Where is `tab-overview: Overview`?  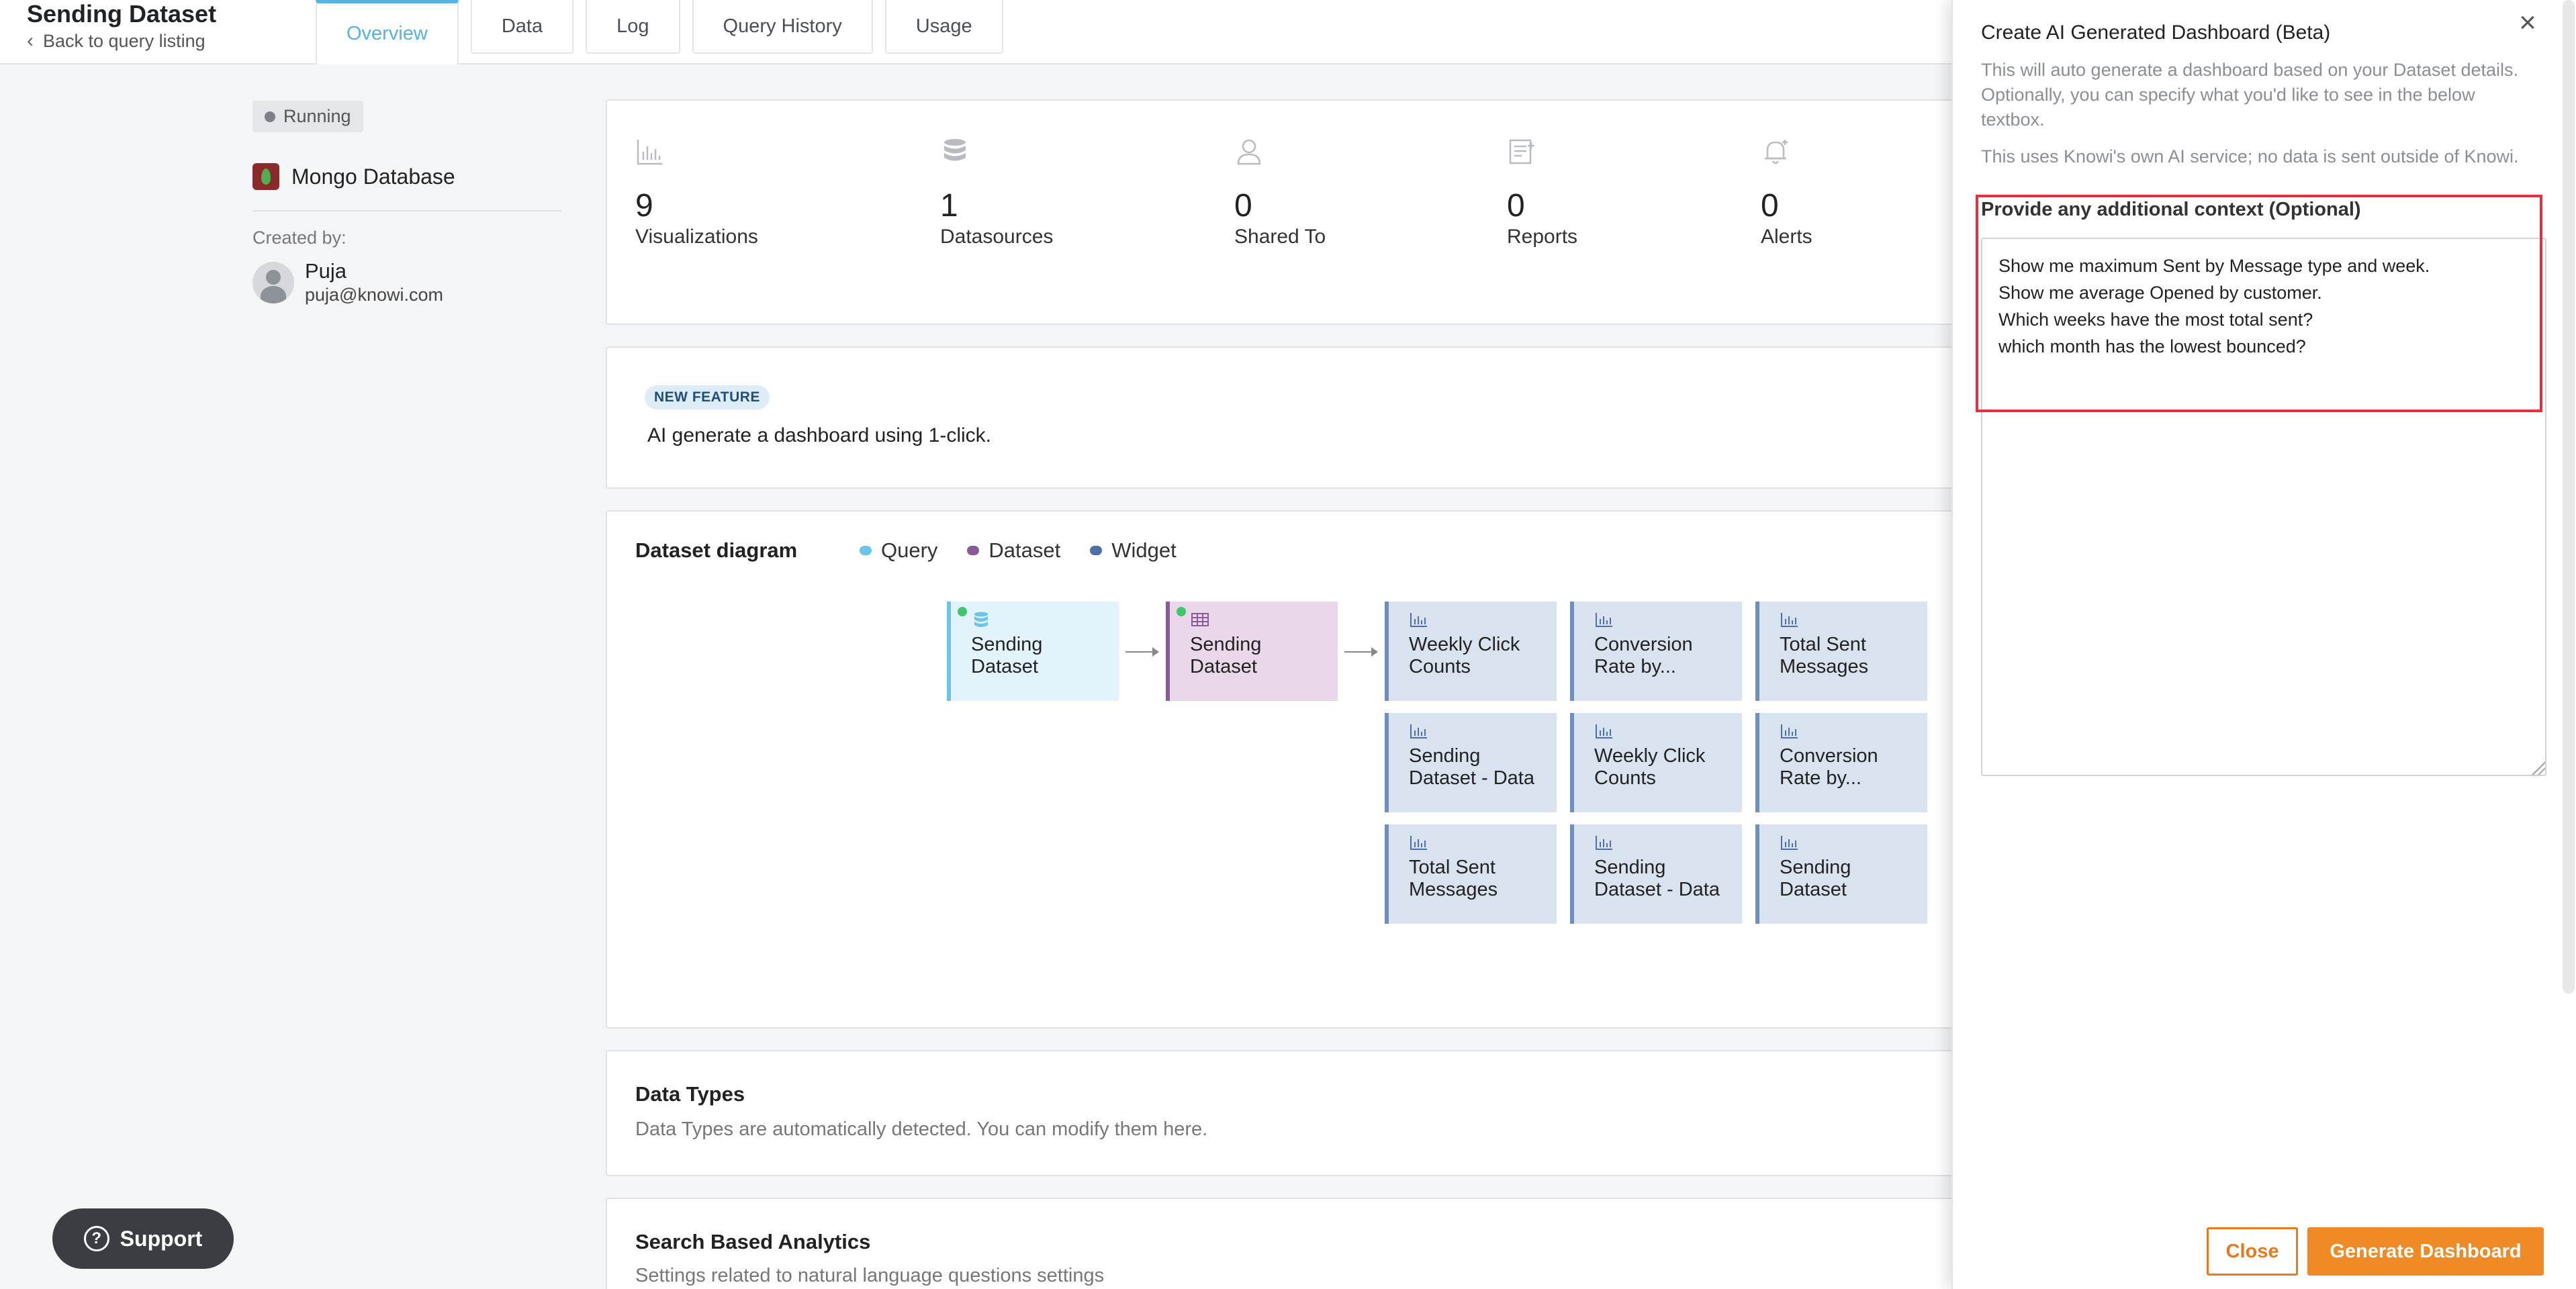 tab-overview: Overview is located at coordinates (387, 32).